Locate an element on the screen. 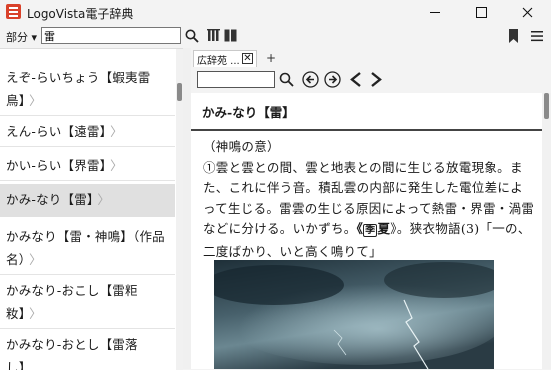  lightning-photo is located at coordinates (354, 314).